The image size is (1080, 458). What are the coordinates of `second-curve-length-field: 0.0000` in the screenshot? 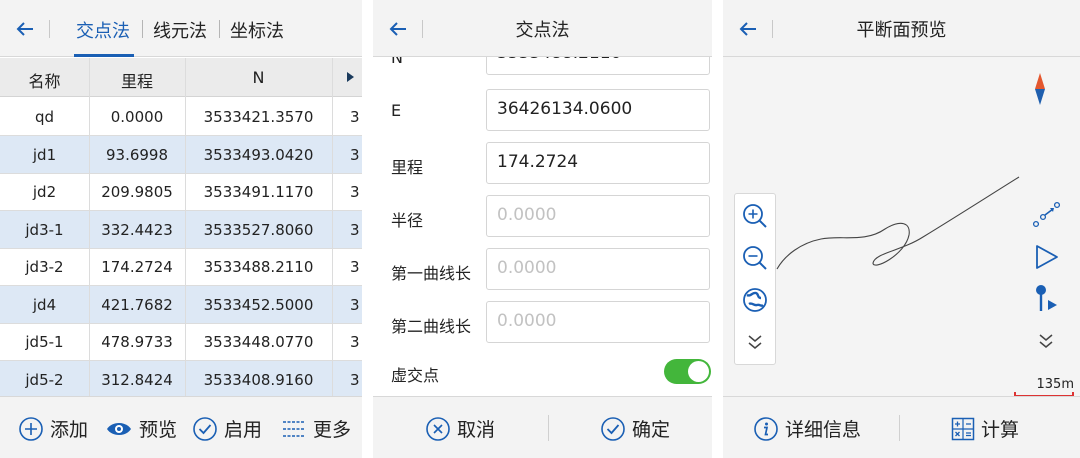 It's located at (598, 322).